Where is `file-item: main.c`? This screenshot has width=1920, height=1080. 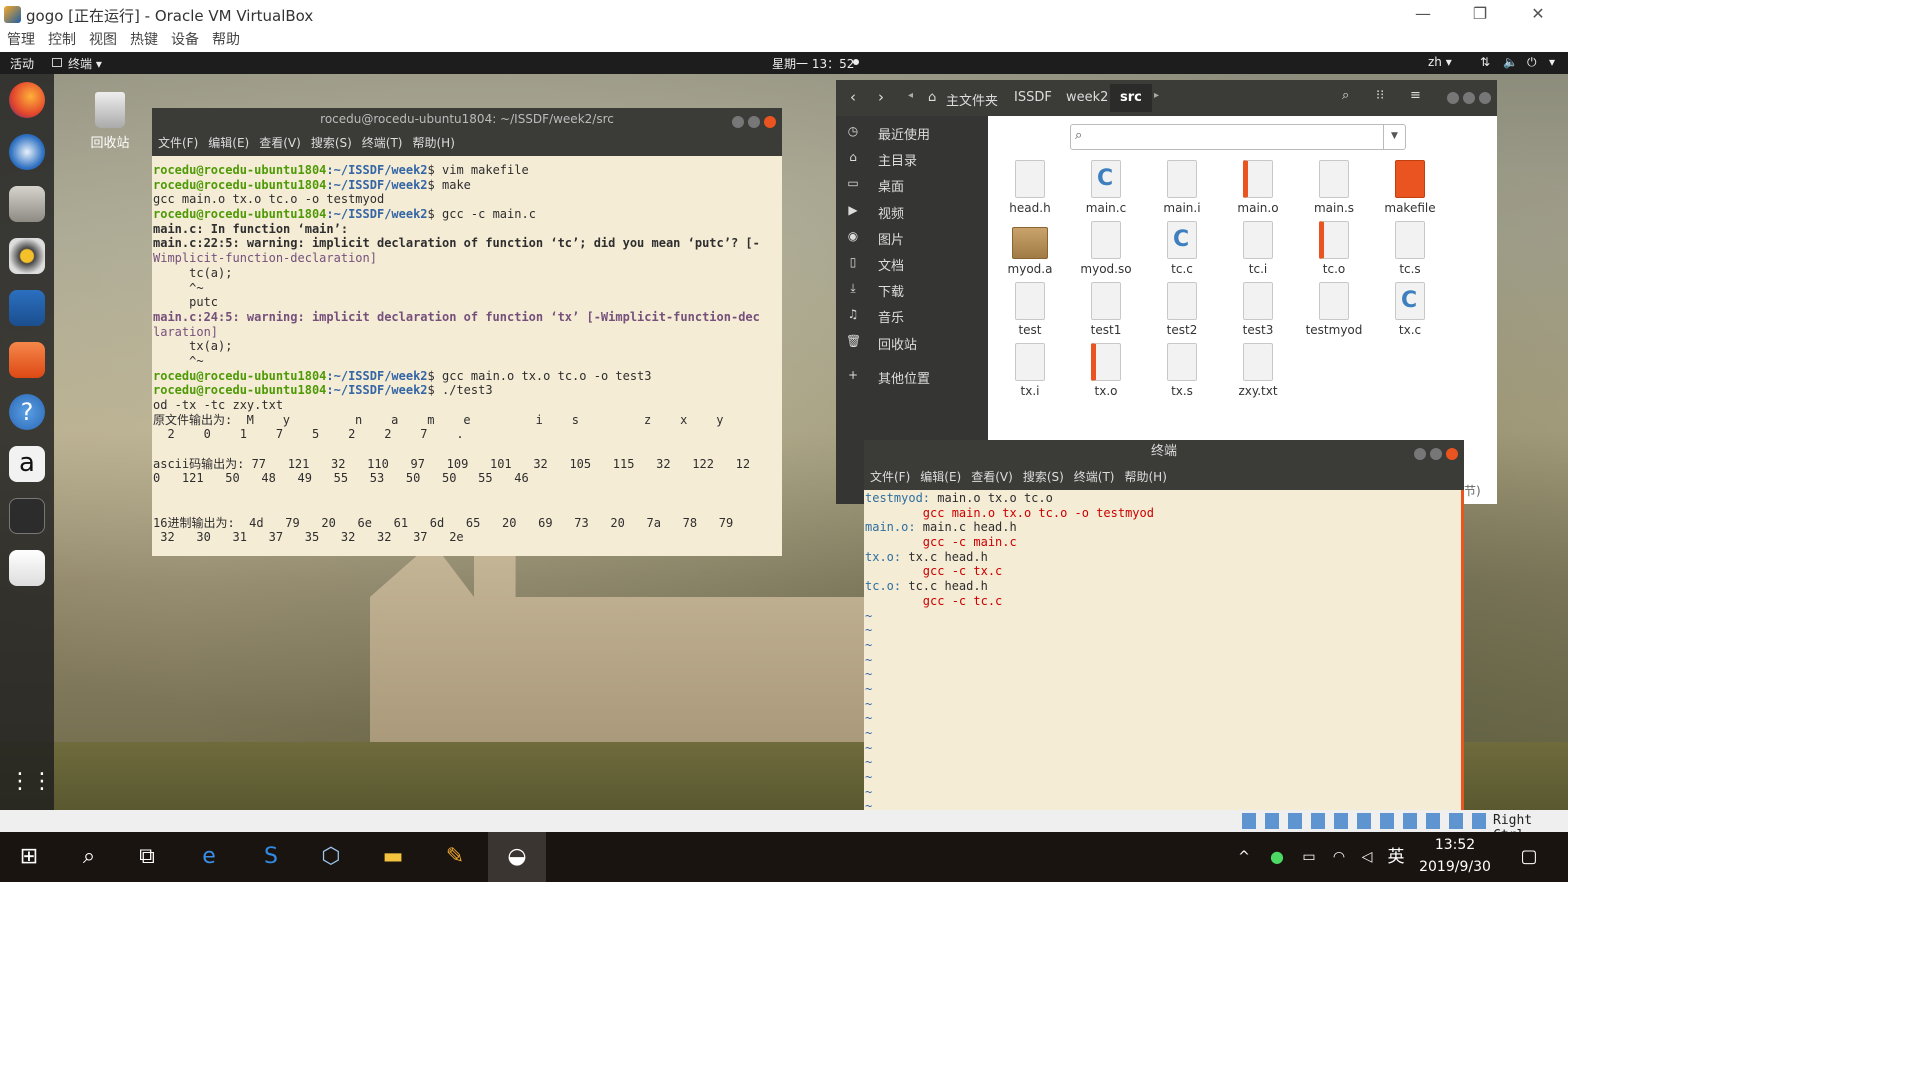
file-item: main.c is located at coordinates (1106, 187).